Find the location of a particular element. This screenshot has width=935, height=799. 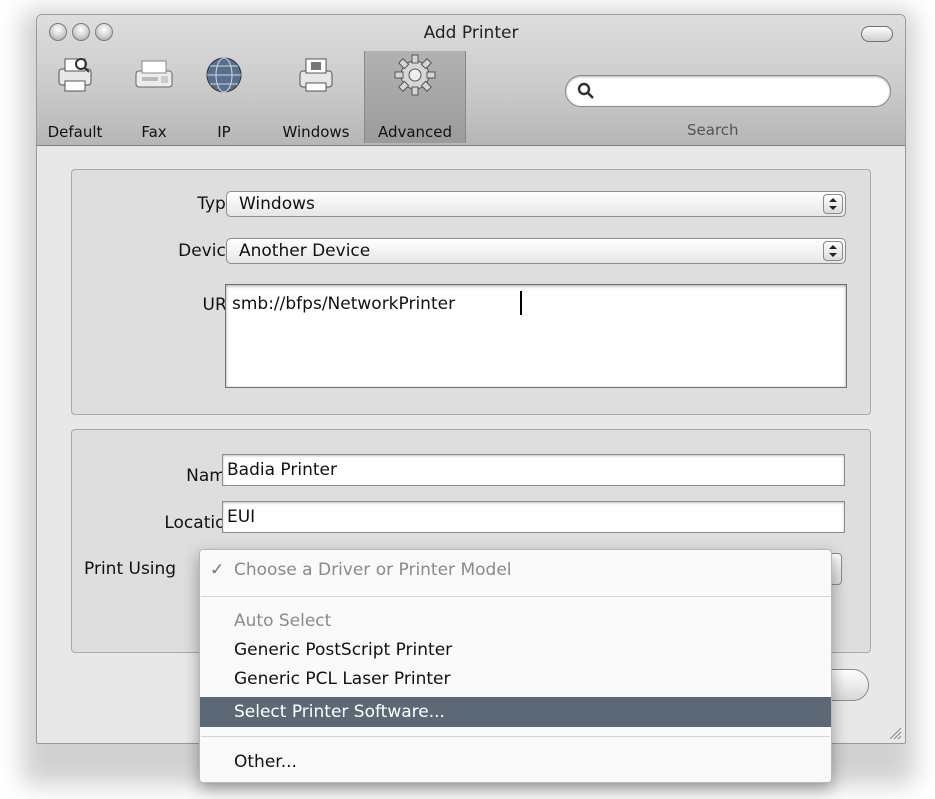

checkmark-icon: ✓ is located at coordinates (217, 570).